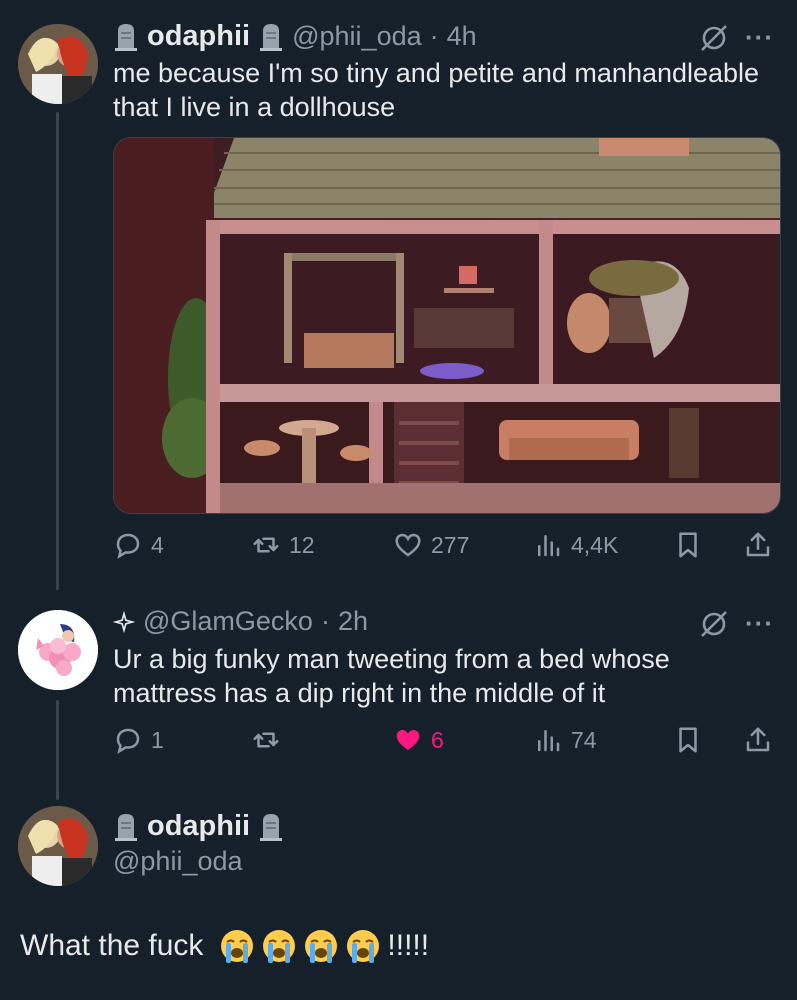 The width and height of the screenshot is (797, 1000). I want to click on handle-row: @phii_oda, so click(178, 861).